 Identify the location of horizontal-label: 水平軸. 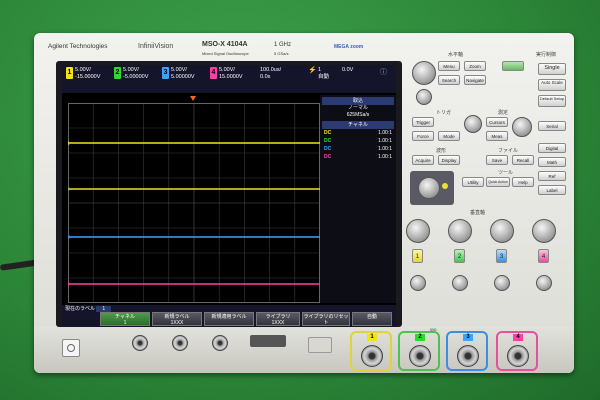
(456, 55).